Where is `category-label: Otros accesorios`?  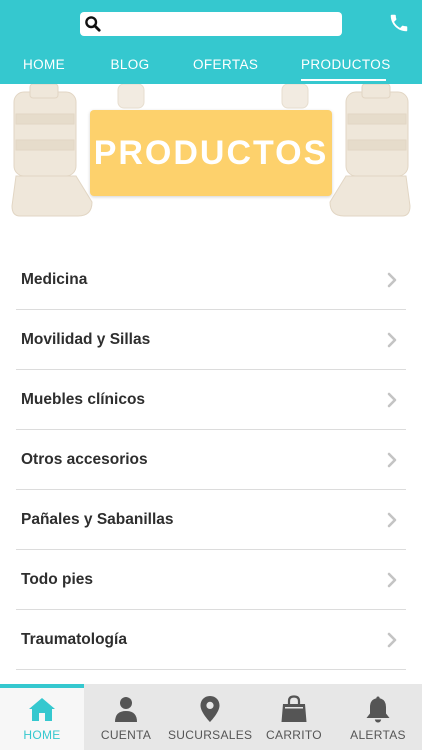
category-label: Otros accesorios is located at coordinates (84, 459).